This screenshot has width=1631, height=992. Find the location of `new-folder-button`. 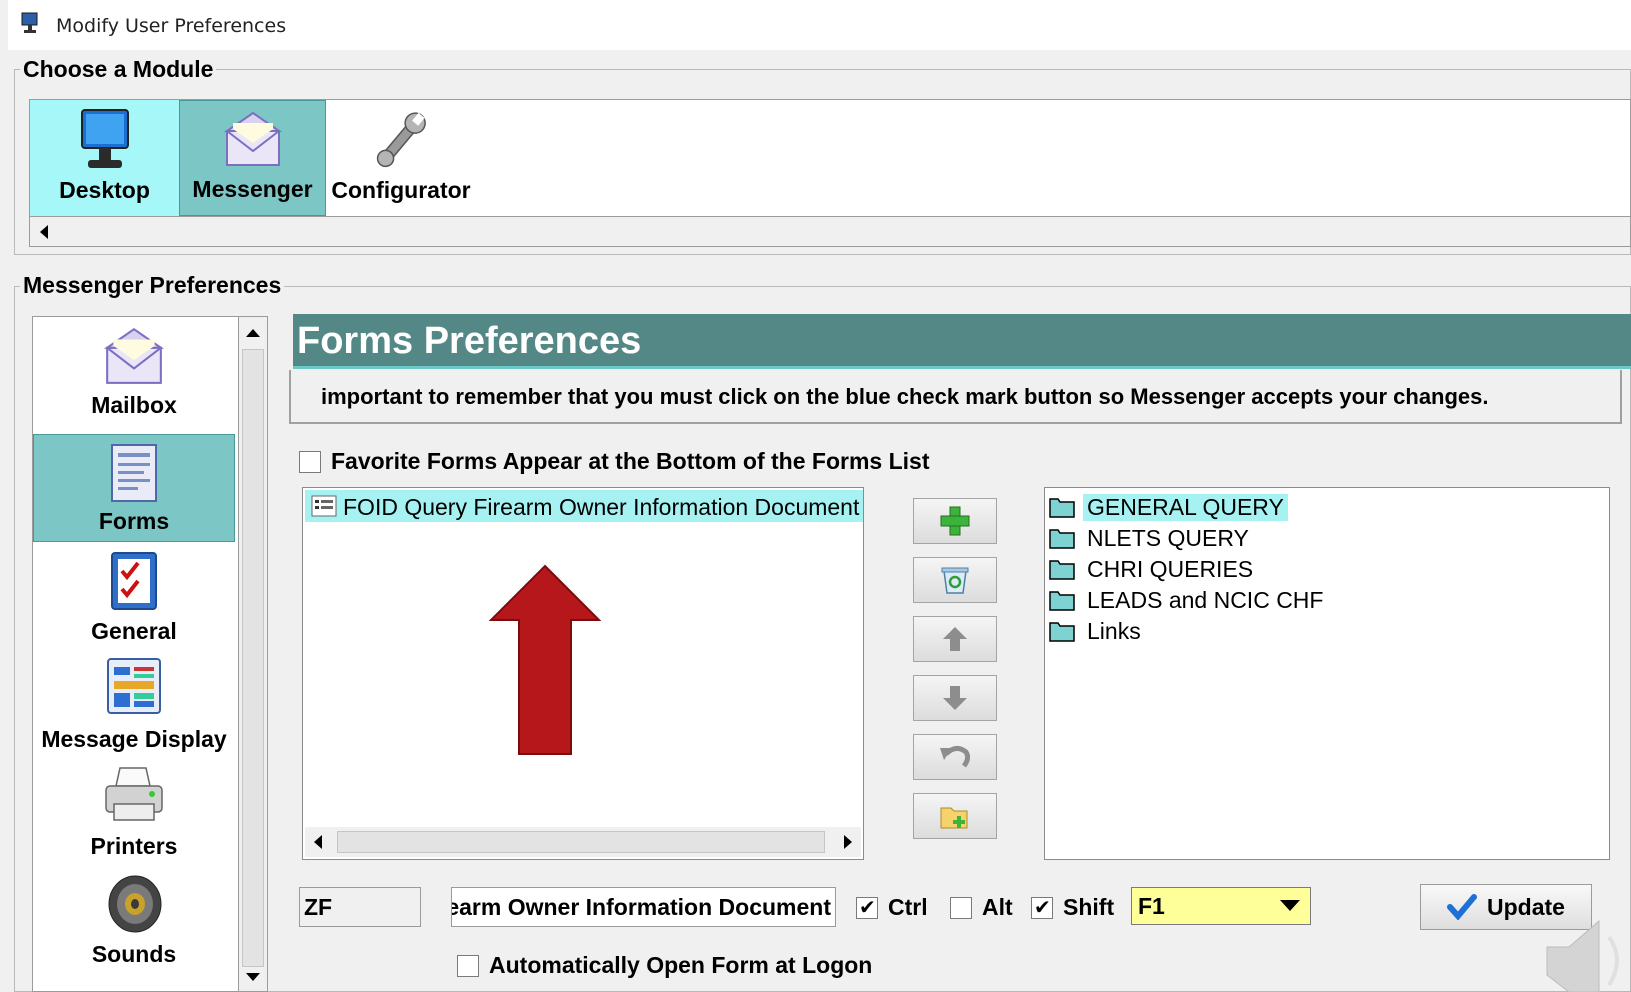

new-folder-button is located at coordinates (955, 816).